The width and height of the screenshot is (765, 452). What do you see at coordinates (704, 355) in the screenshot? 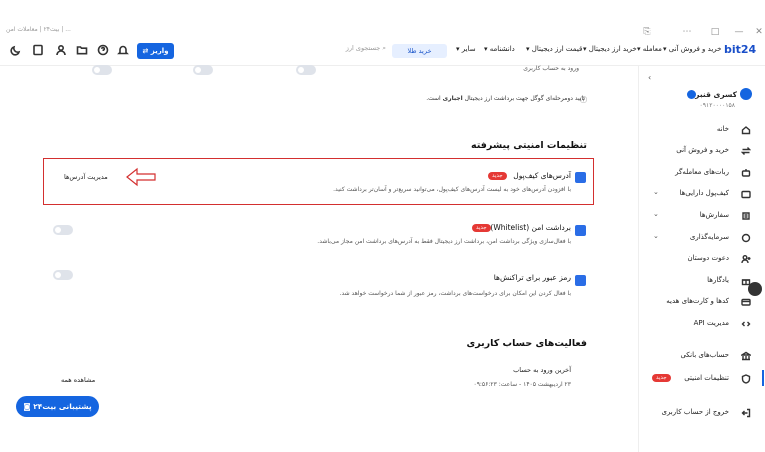
I see `sidebar-item-bank: حساب‌های بانکی` at bounding box center [704, 355].